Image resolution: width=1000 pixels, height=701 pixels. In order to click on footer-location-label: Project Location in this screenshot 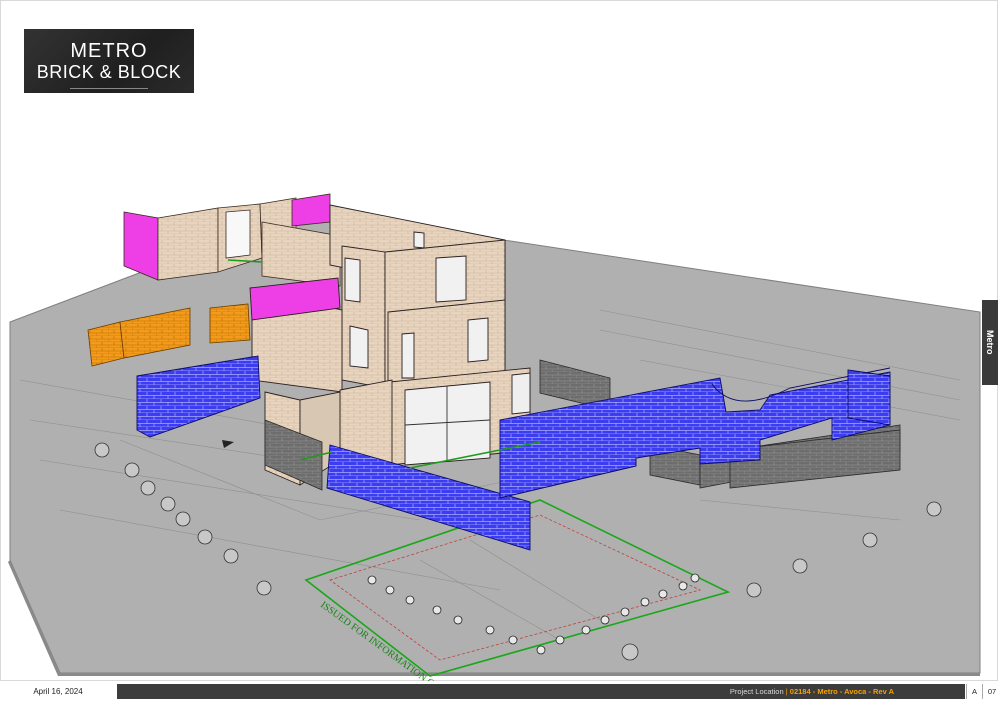, I will do `click(756, 691)`.